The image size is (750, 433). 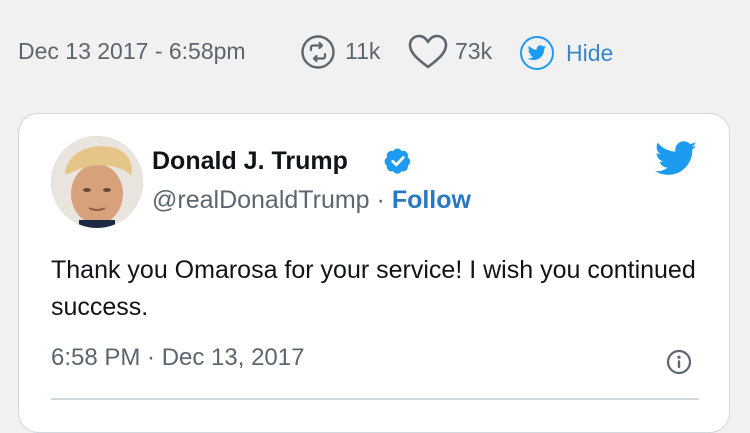 I want to click on author-name: Donald J. Trump, so click(x=250, y=161).